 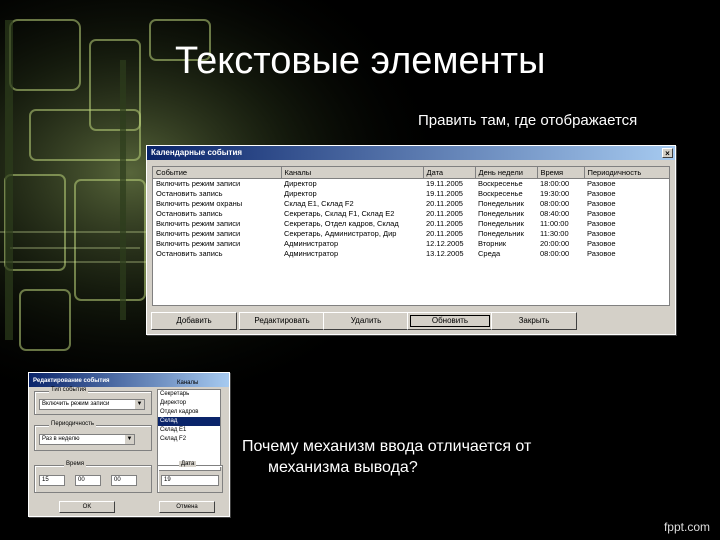 I want to click on dialog-title: Календарные события, so click(x=197, y=152).